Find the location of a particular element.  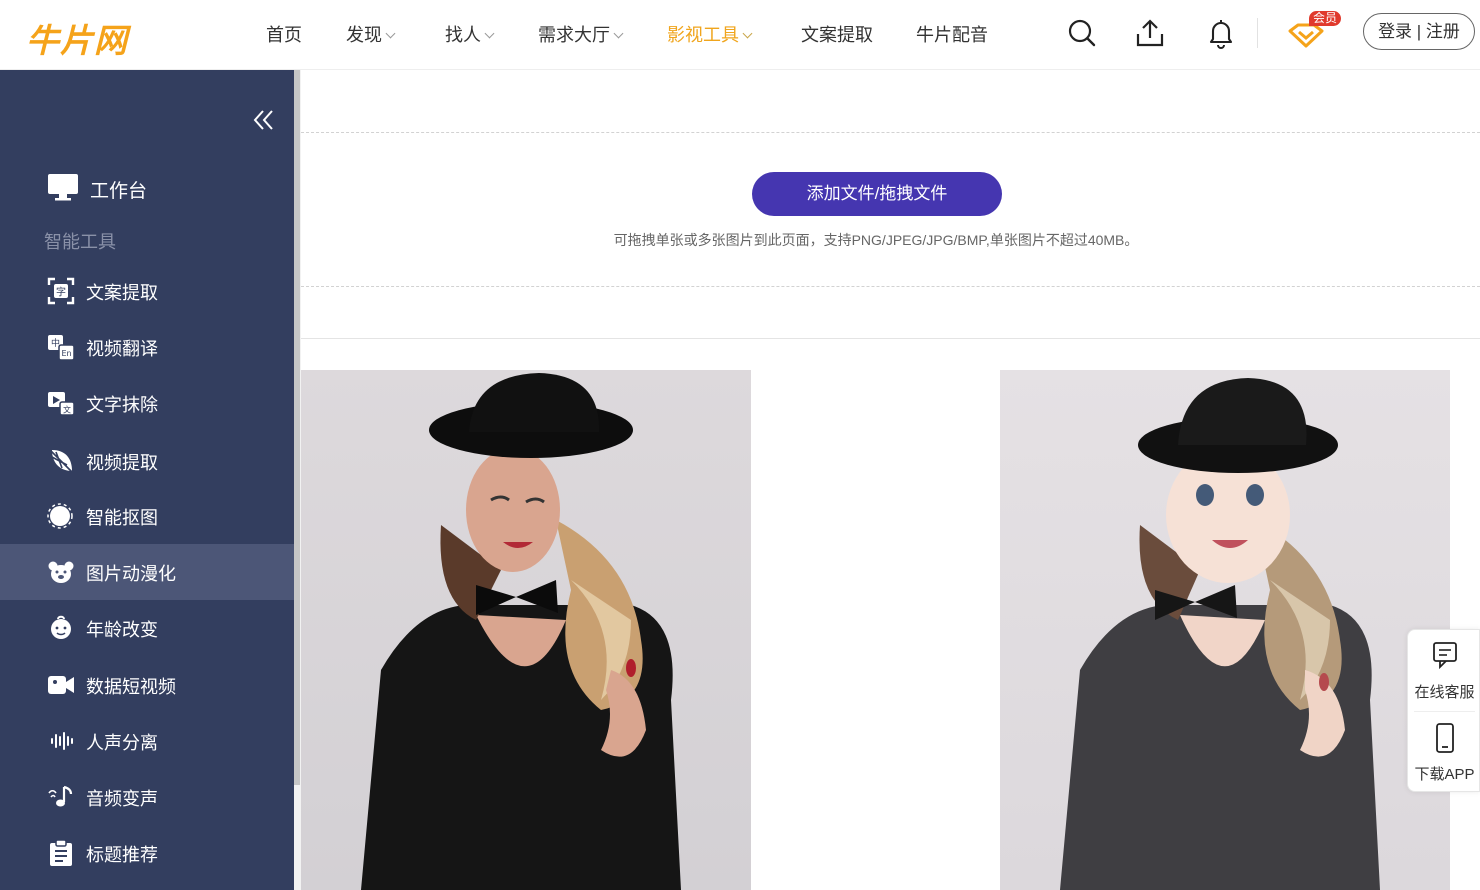

nav-home-label: 首页 is located at coordinates (284, 35).